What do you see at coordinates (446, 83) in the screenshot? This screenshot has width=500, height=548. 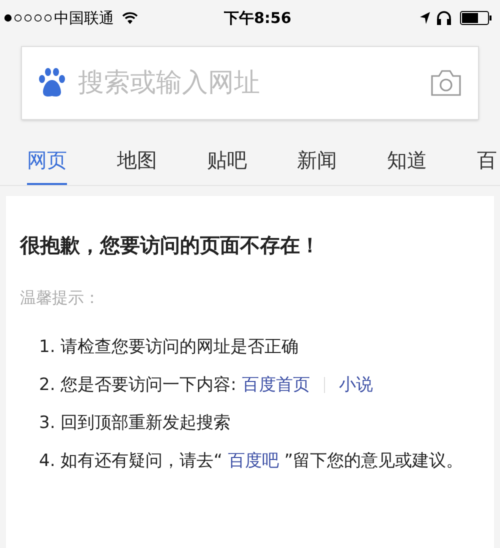 I see `camera-icon` at bounding box center [446, 83].